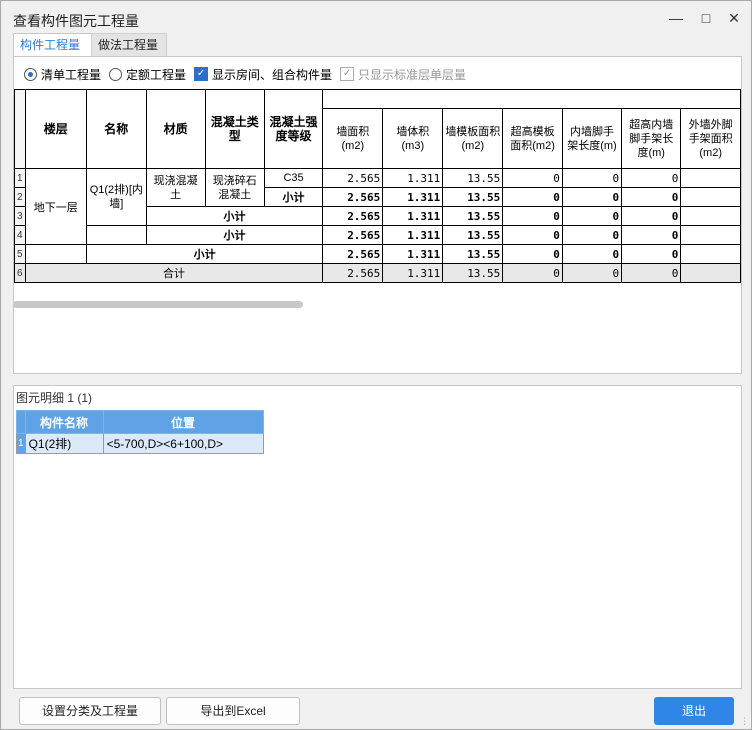  What do you see at coordinates (234, 129) in the screenshot?
I see `header-concrete-type: 混凝土类型` at bounding box center [234, 129].